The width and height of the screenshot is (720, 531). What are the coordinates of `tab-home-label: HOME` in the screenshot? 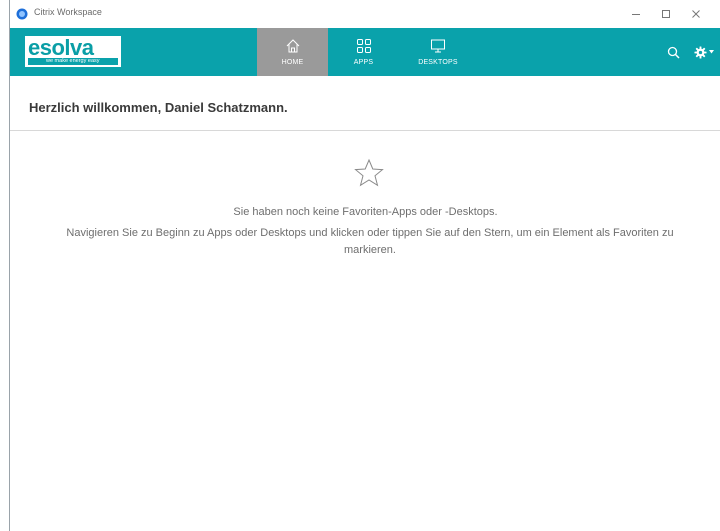 It's located at (292, 62).